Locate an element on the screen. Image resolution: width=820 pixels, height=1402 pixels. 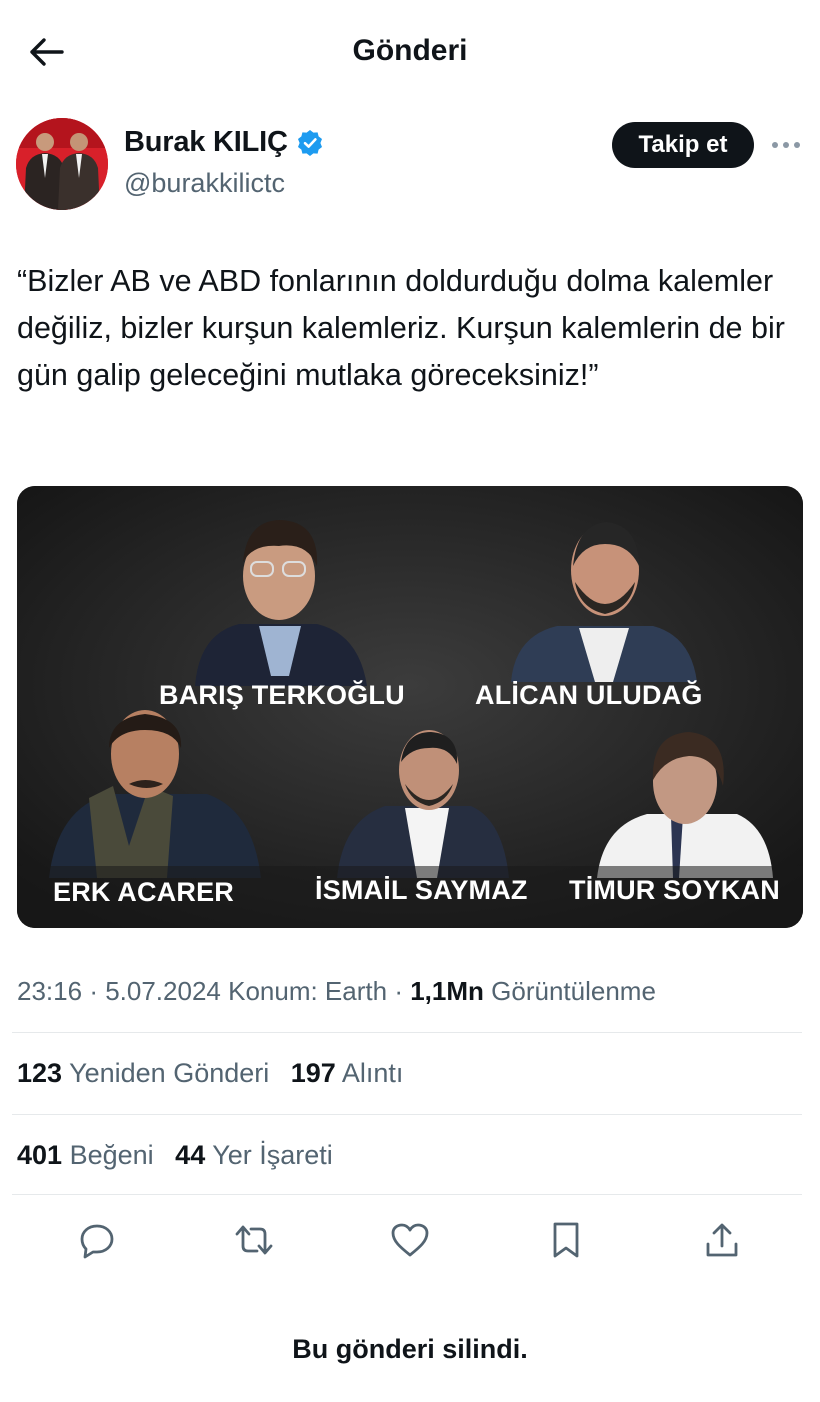
person-label-5: TİMUR SOYKAN is located at coordinates (674, 890).